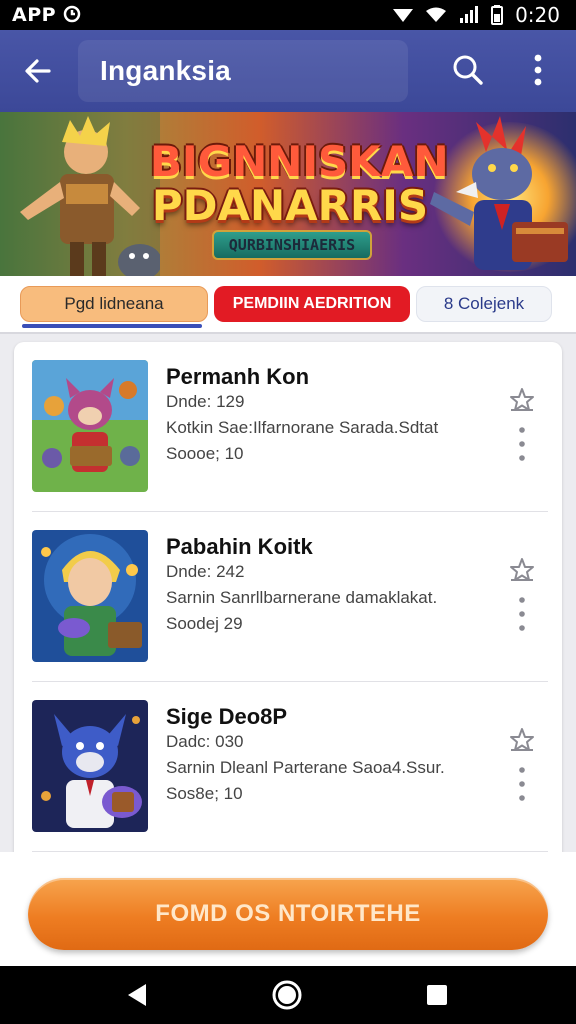  I want to click on nav-home-icon, so click(287, 995).